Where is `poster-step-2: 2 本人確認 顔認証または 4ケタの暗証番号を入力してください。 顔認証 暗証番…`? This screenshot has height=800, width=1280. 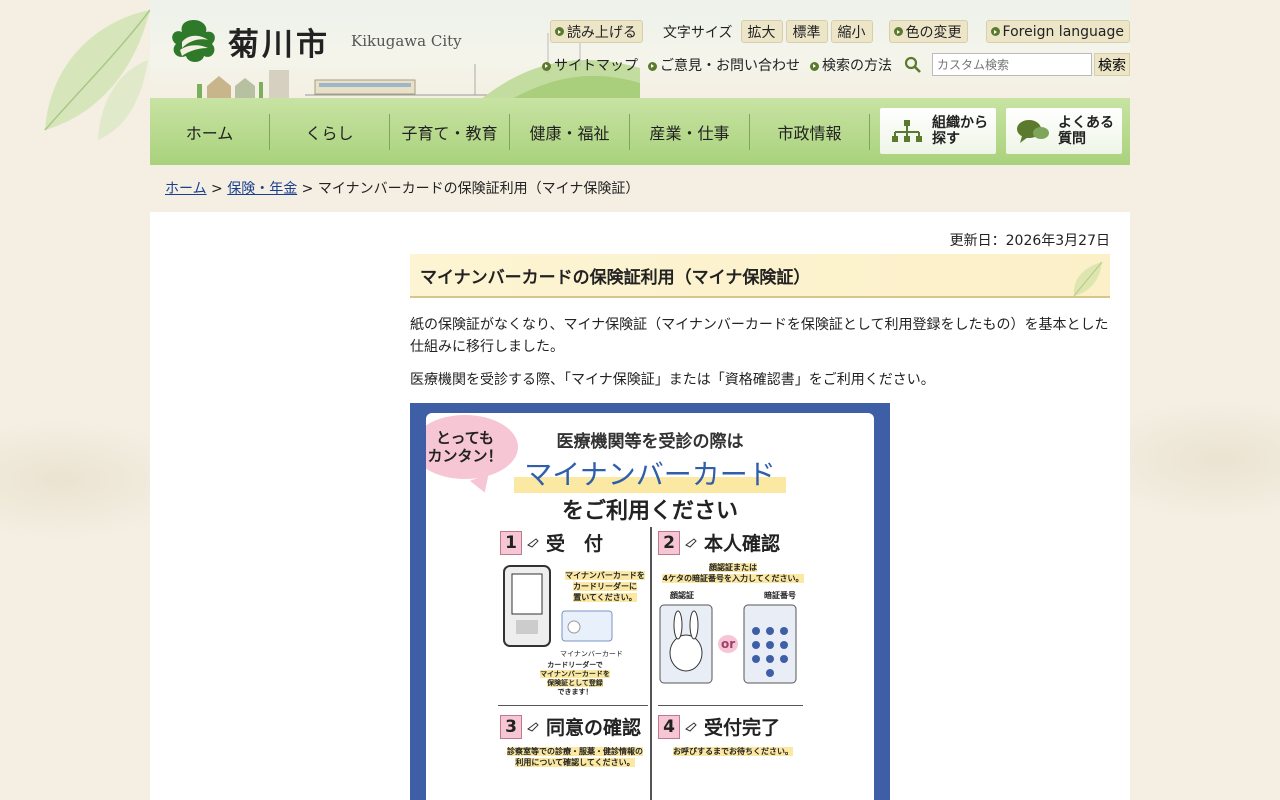 poster-step-2: 2 本人確認 顔認証または 4ケタの暗証番号を入力してください。 顔認証 暗証番… is located at coordinates (733, 607).